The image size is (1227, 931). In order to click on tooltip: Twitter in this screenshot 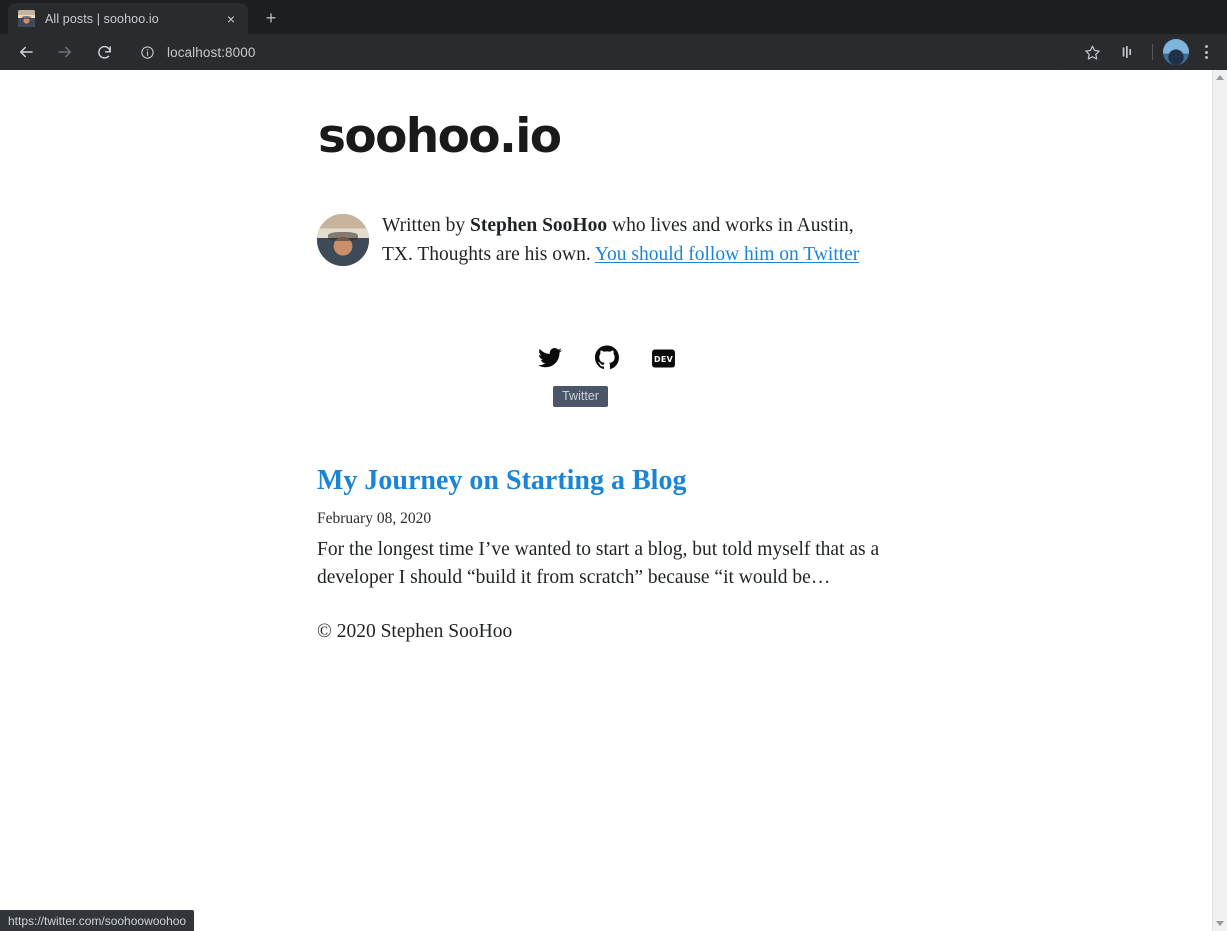, I will do `click(580, 396)`.